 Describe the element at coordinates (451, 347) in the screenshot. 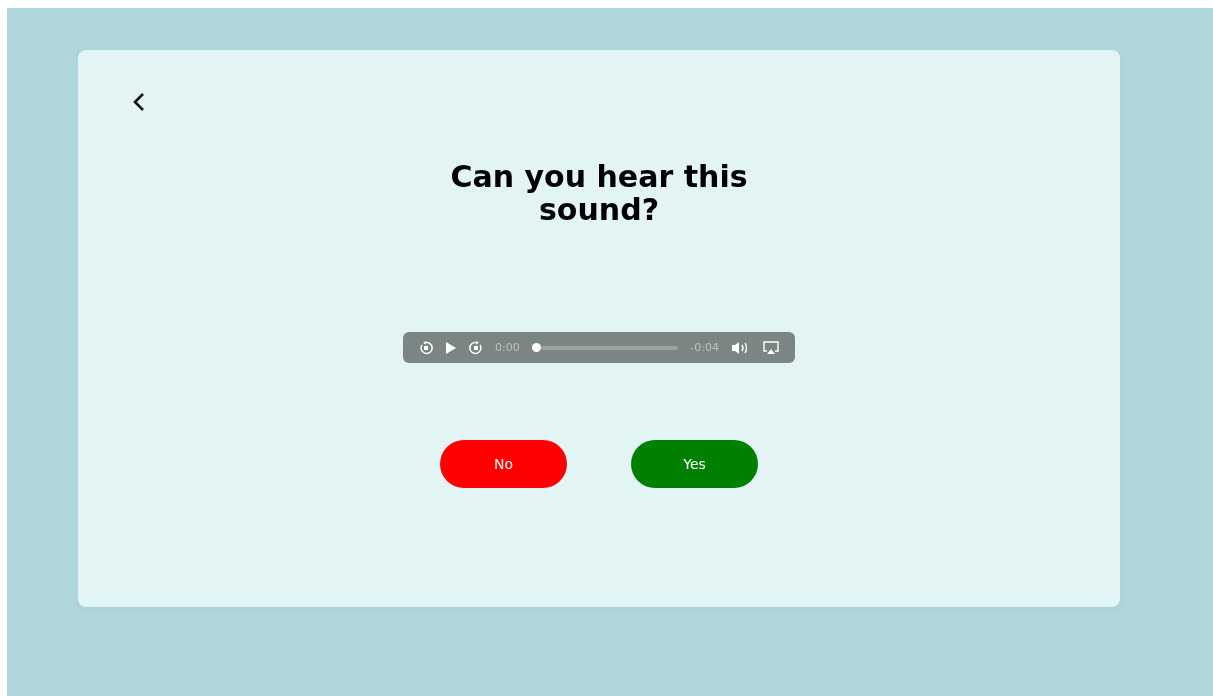

I see `play-icon` at that location.